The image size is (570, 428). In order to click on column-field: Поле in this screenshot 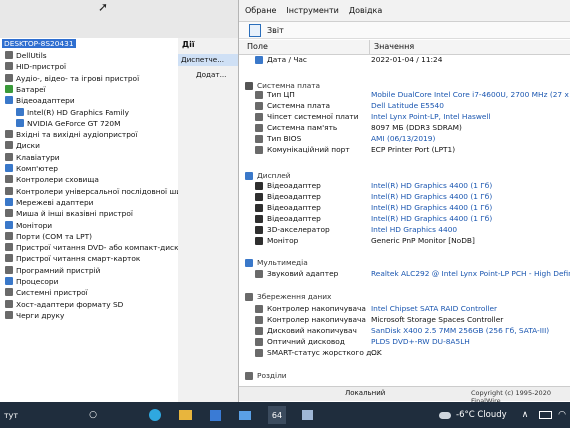, I will do `click(257, 46)`.